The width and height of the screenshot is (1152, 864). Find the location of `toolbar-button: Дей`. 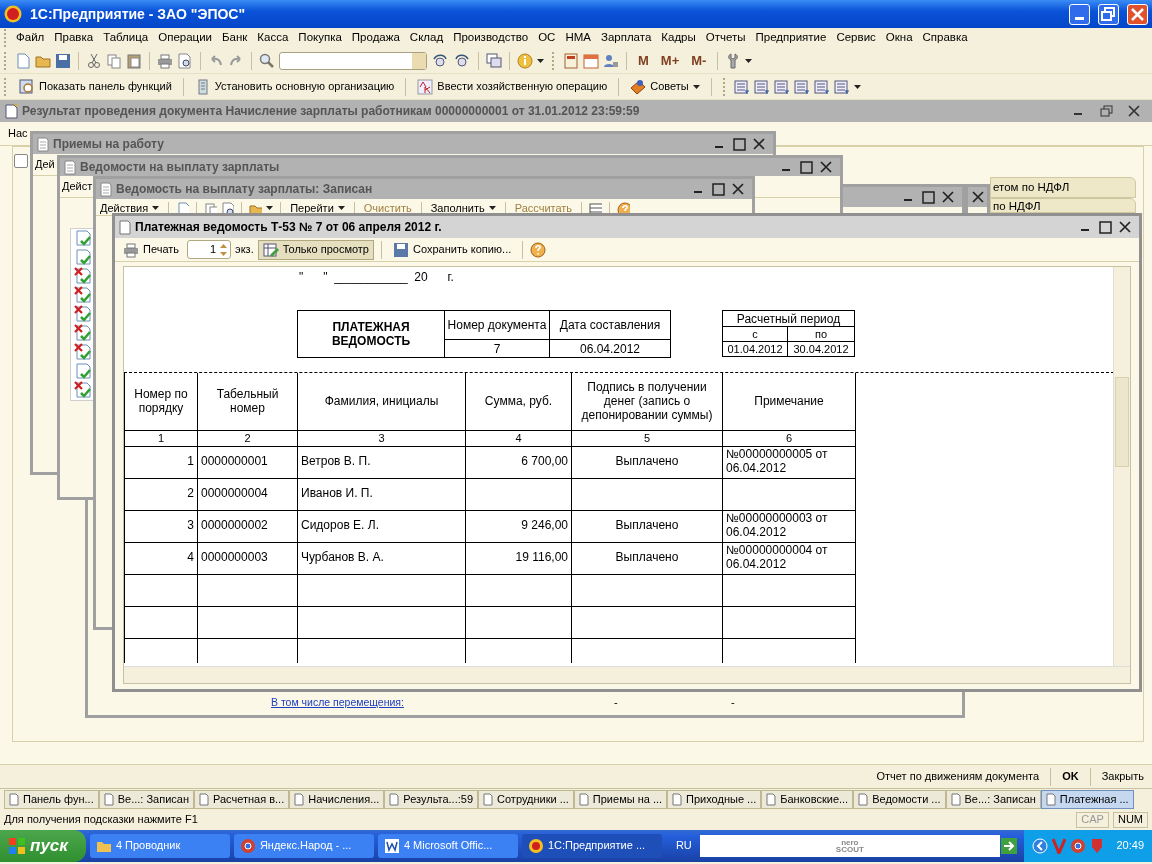

toolbar-button: Дей is located at coordinates (45, 164).